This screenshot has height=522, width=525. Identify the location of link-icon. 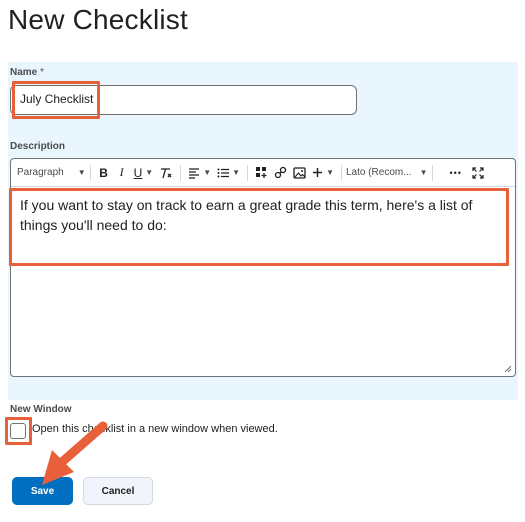
(280, 173).